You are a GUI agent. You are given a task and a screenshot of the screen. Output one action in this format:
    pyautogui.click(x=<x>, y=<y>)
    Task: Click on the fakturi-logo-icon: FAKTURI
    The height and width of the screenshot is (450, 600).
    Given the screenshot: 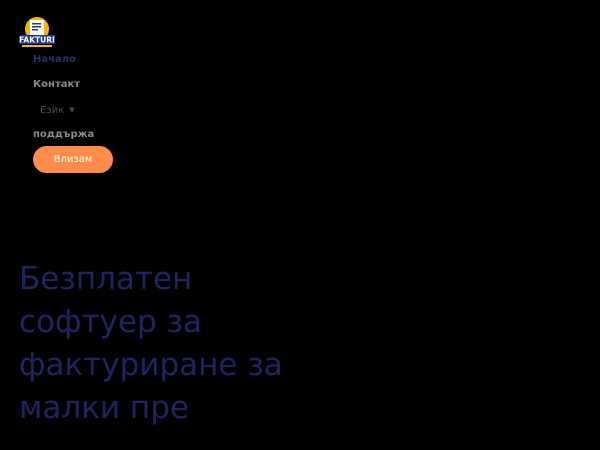 What is the action you would take?
    pyautogui.click(x=37, y=33)
    